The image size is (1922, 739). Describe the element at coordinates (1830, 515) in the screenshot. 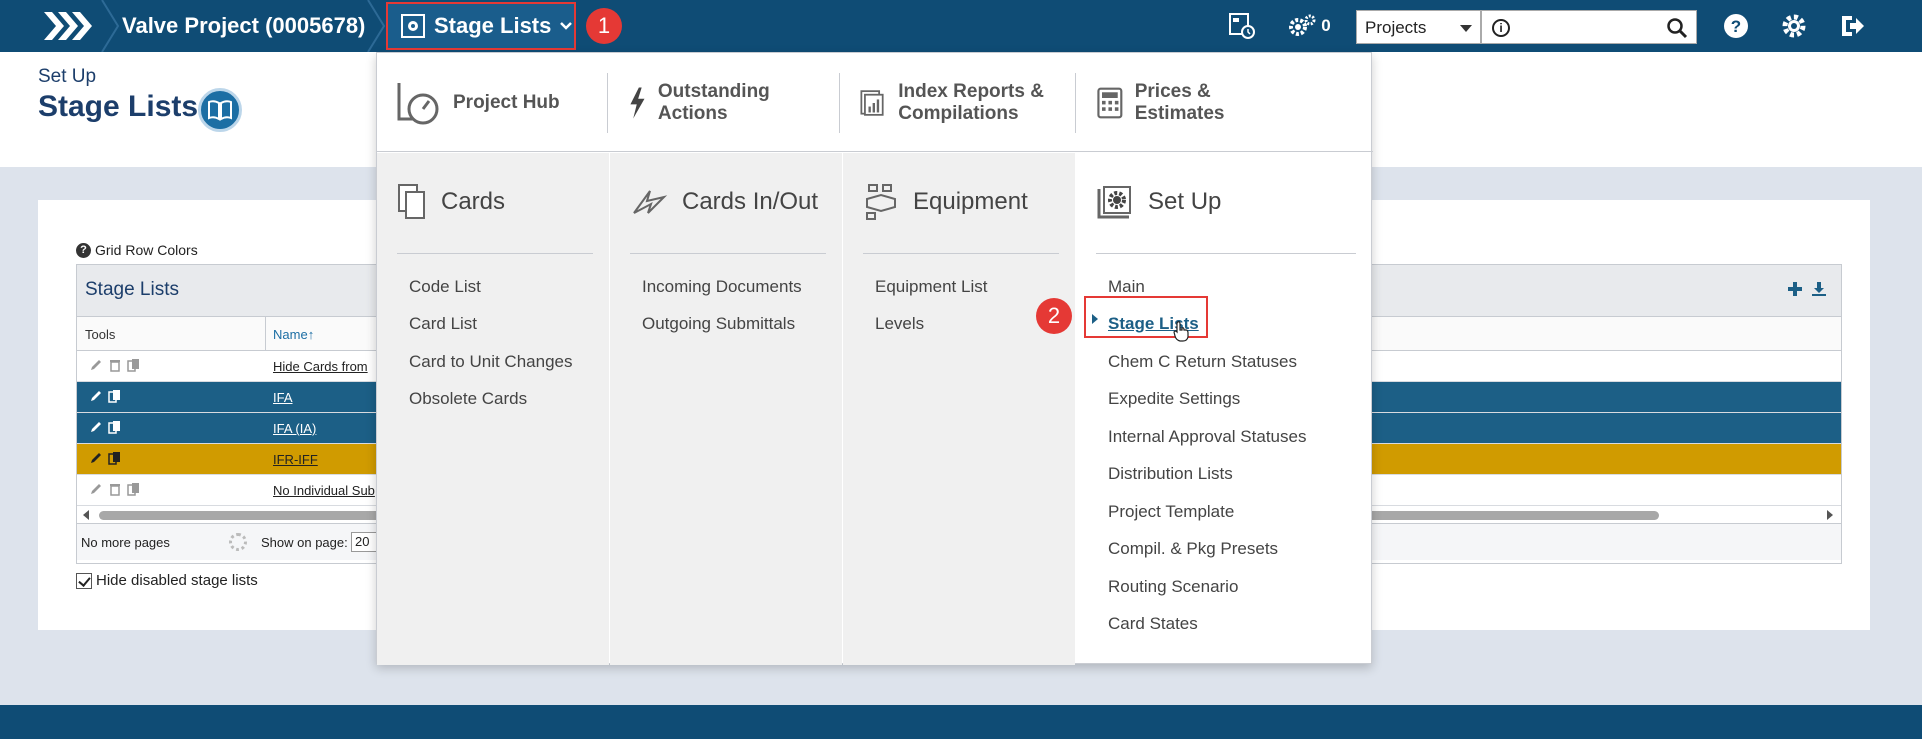

I see `scroll-right-icon` at that location.